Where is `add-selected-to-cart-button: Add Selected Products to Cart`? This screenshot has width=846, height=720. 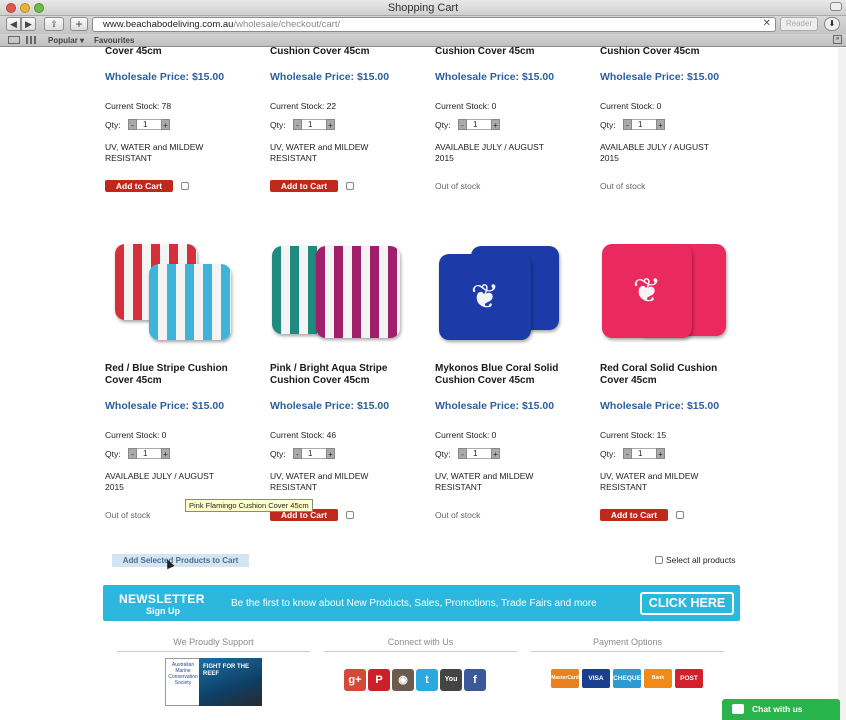 add-selected-to-cart-button: Add Selected Products to Cart is located at coordinates (180, 560).